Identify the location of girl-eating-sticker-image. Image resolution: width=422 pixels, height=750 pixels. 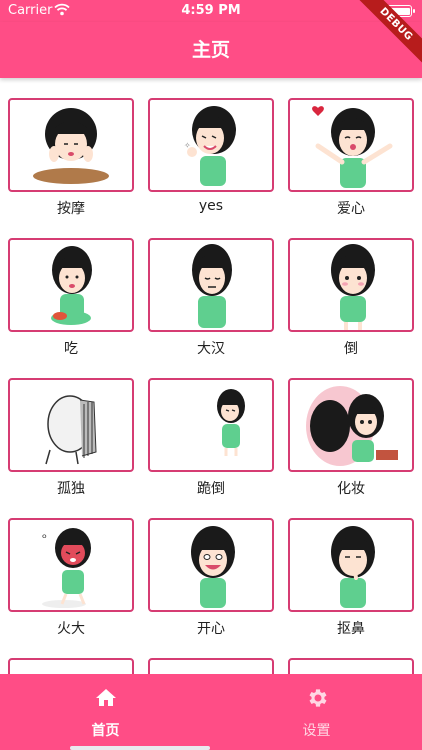
(71, 285).